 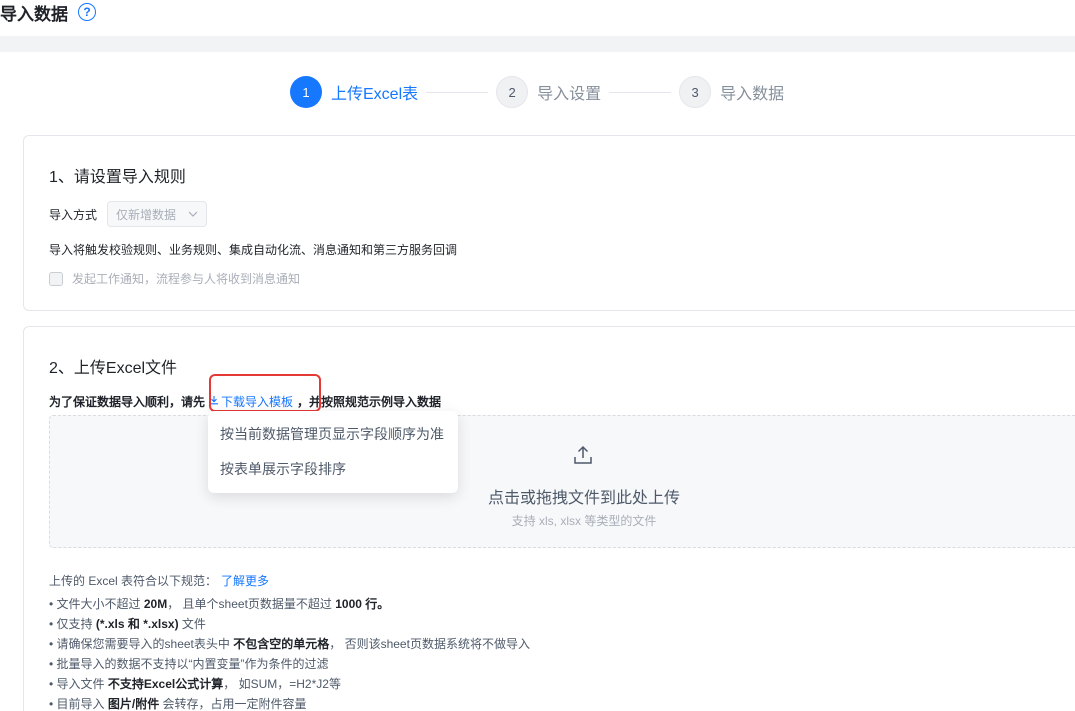 What do you see at coordinates (429, 644) in the screenshot?
I see `rule-text: ， 否则该sheet页数据系统将不做导入` at bounding box center [429, 644].